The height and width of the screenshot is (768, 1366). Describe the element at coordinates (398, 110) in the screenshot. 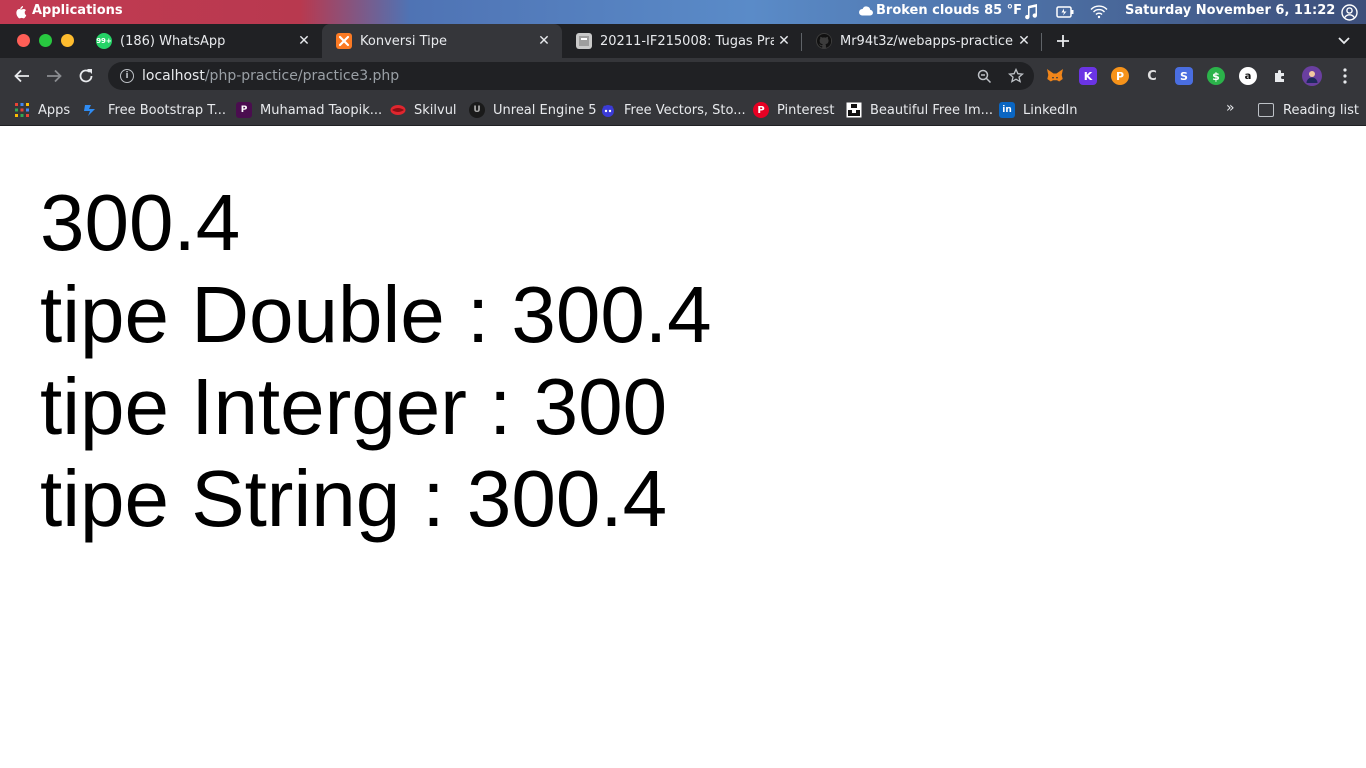

I see `skilvul-icon` at that location.